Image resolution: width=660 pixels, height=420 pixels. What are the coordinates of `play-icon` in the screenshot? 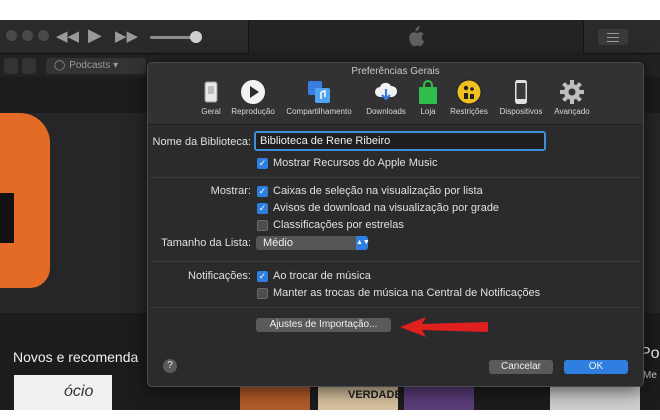 It's located at (253, 92).